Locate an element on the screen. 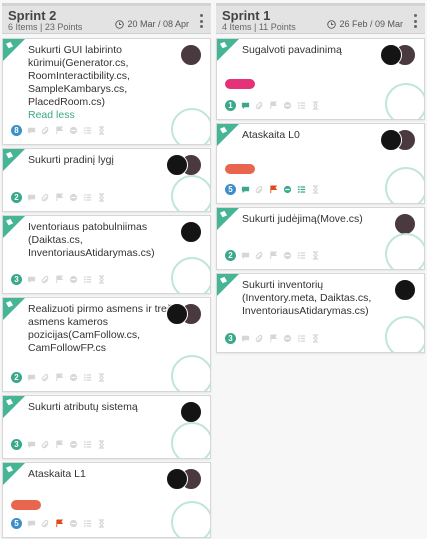 This screenshot has width=427, height=539. backlog-card: Ataskaita L0 5 is located at coordinates (320, 163).